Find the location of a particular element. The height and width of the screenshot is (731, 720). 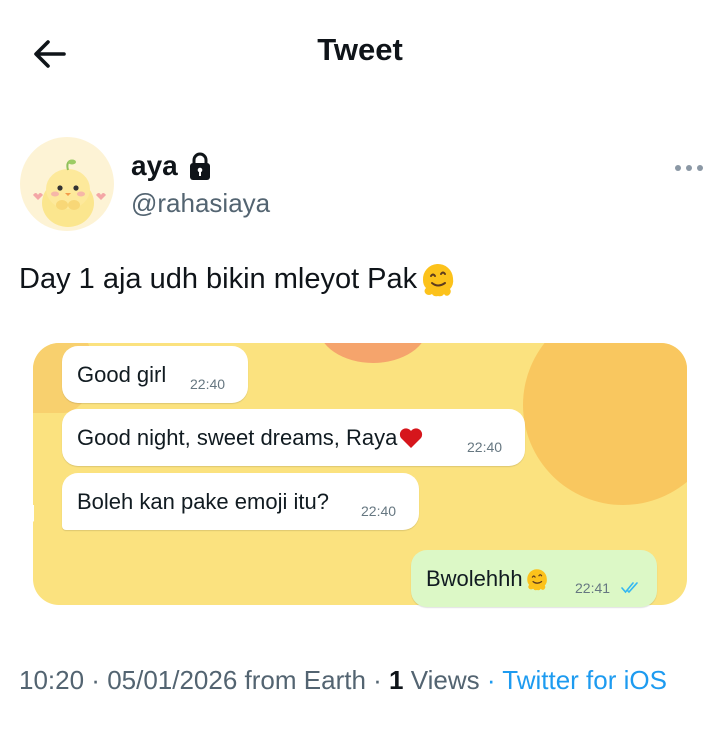

chat-message-row: Bwolehhh is located at coordinates (488, 579).